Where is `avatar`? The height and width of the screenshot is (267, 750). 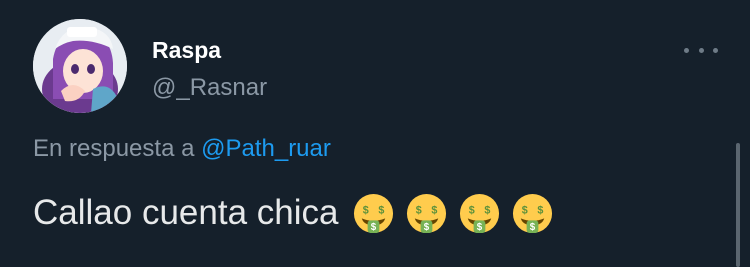 avatar is located at coordinates (80, 66).